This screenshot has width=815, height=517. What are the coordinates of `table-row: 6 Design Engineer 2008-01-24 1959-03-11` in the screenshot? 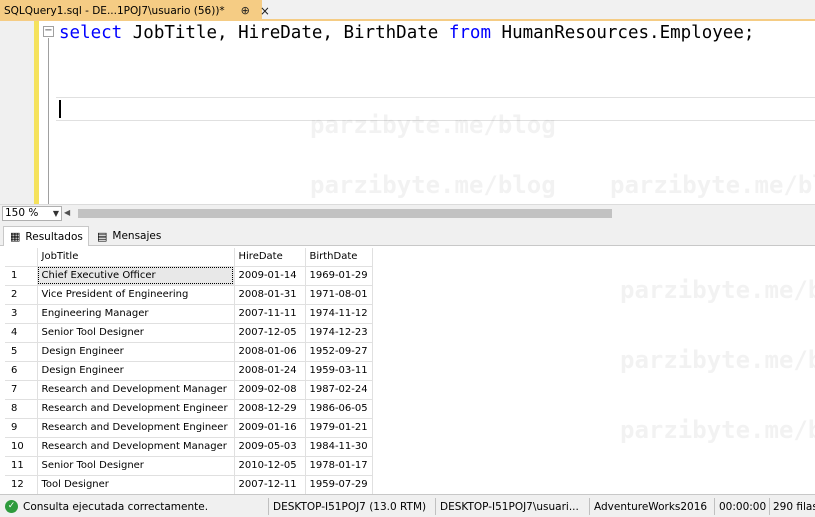 It's located at (189, 371).